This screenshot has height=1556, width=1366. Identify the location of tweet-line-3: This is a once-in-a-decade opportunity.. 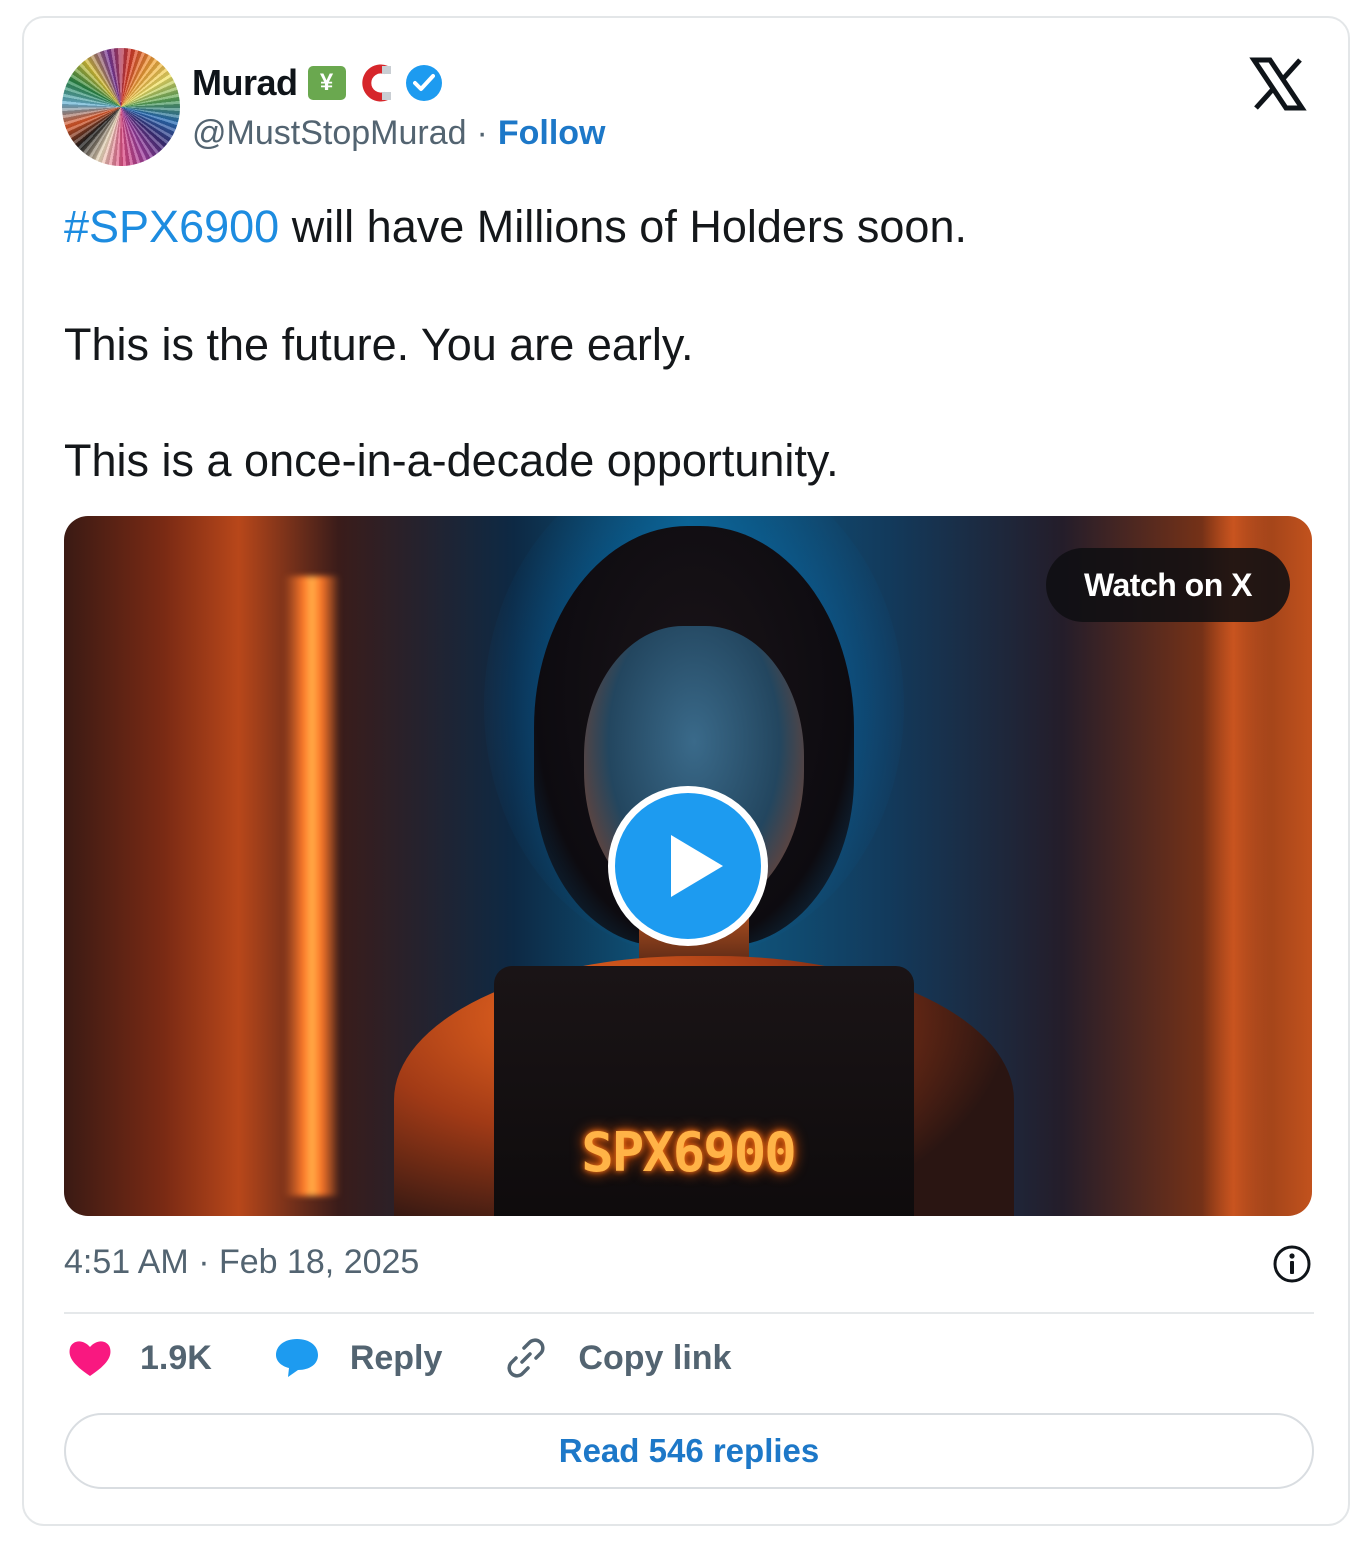
(451, 460).